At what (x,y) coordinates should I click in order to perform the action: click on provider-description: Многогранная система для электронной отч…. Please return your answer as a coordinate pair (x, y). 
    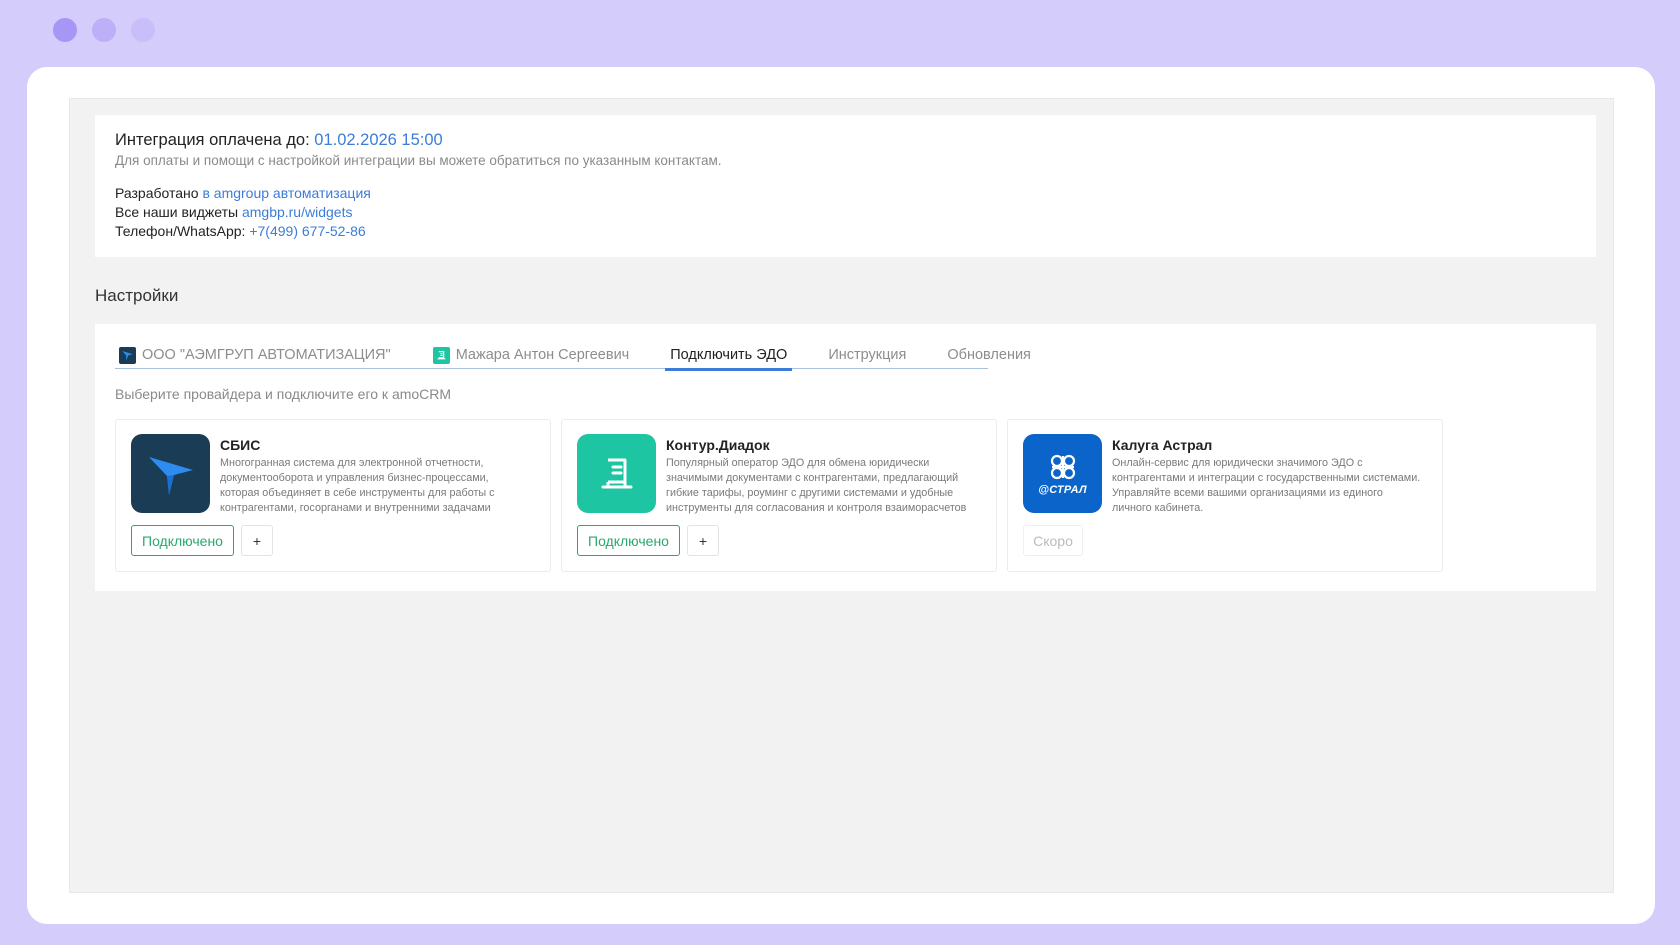
    Looking at the image, I should click on (357, 485).